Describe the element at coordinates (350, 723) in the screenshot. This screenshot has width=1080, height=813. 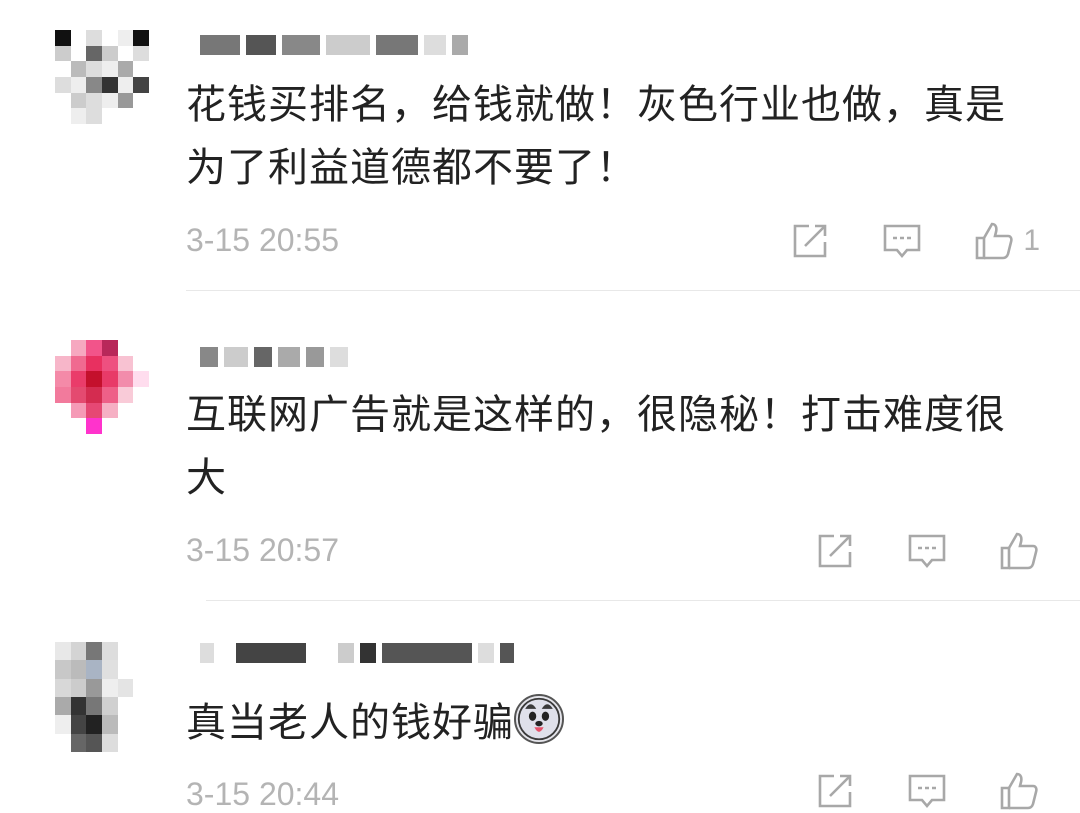
I see `comment-text-body: 真当老人的钱好骗` at that location.